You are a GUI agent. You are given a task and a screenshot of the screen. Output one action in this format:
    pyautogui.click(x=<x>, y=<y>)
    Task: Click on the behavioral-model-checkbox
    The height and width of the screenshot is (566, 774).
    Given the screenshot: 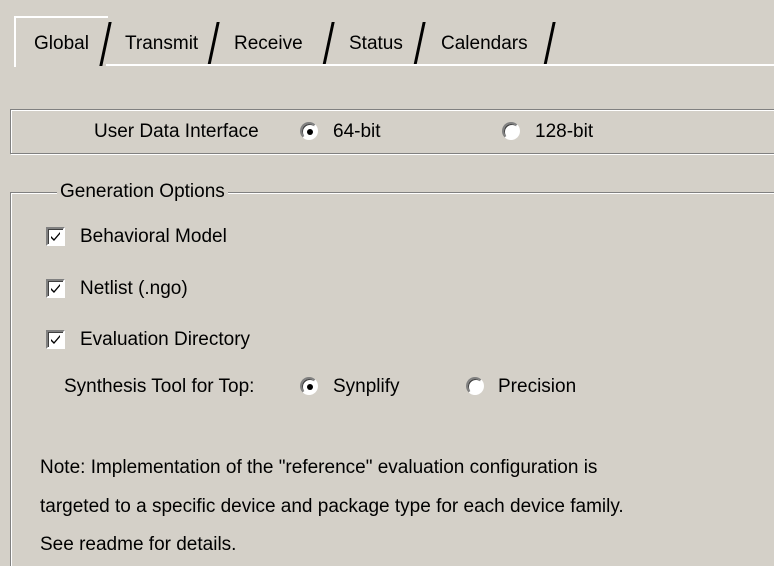 What is the action you would take?
    pyautogui.click(x=55, y=236)
    